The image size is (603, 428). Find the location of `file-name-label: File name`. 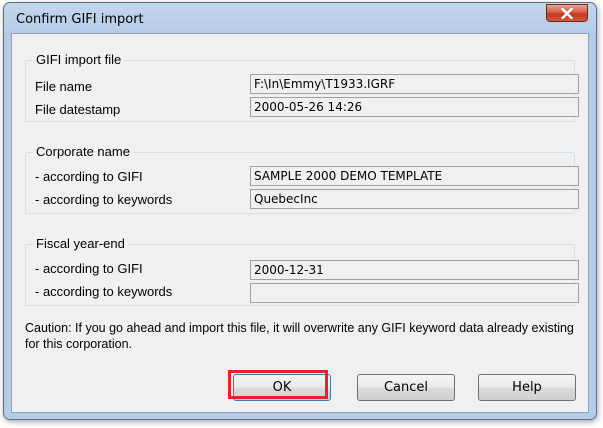

file-name-label: File name is located at coordinates (64, 86).